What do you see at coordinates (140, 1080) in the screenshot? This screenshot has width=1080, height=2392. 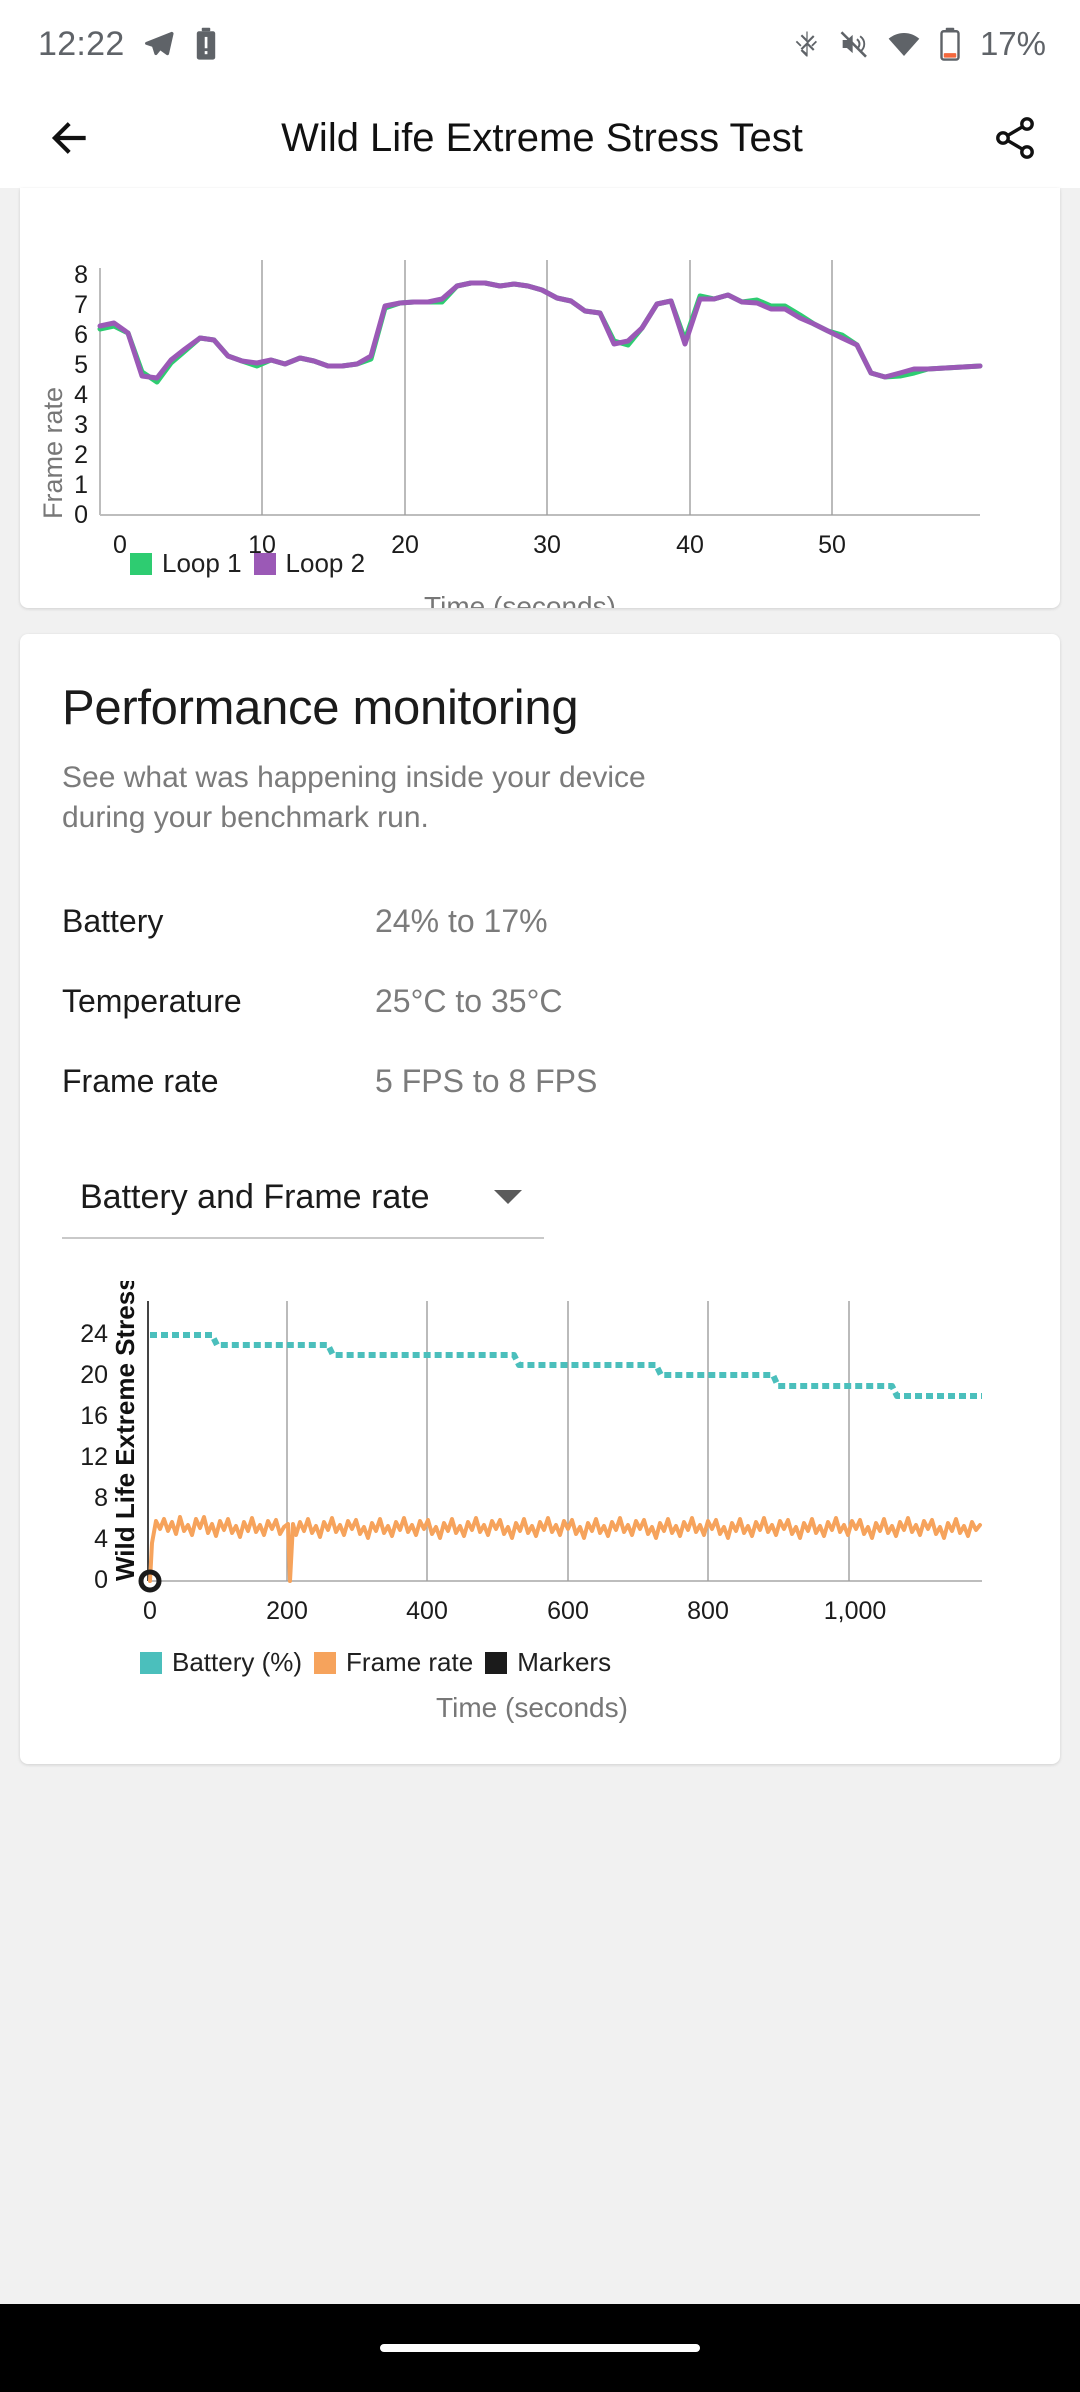 I see `stat-label-frame-rate: Frame rate` at bounding box center [140, 1080].